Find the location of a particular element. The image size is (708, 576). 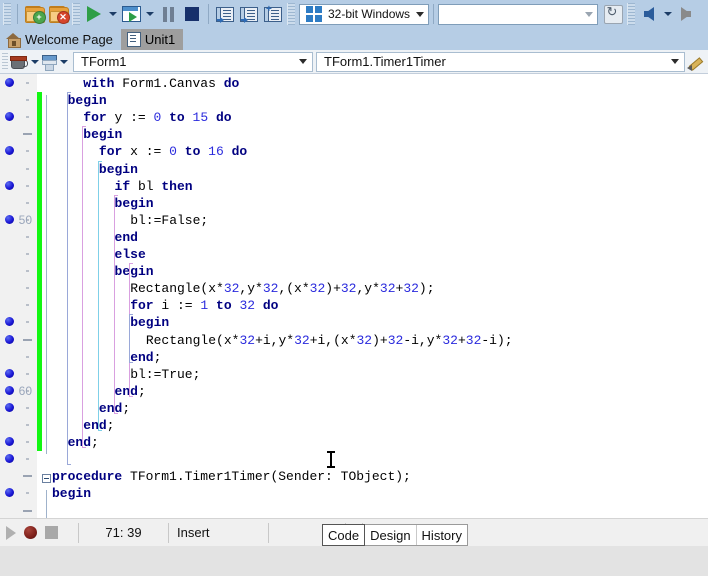

insert-mode: Insert is located at coordinates (218, 532).